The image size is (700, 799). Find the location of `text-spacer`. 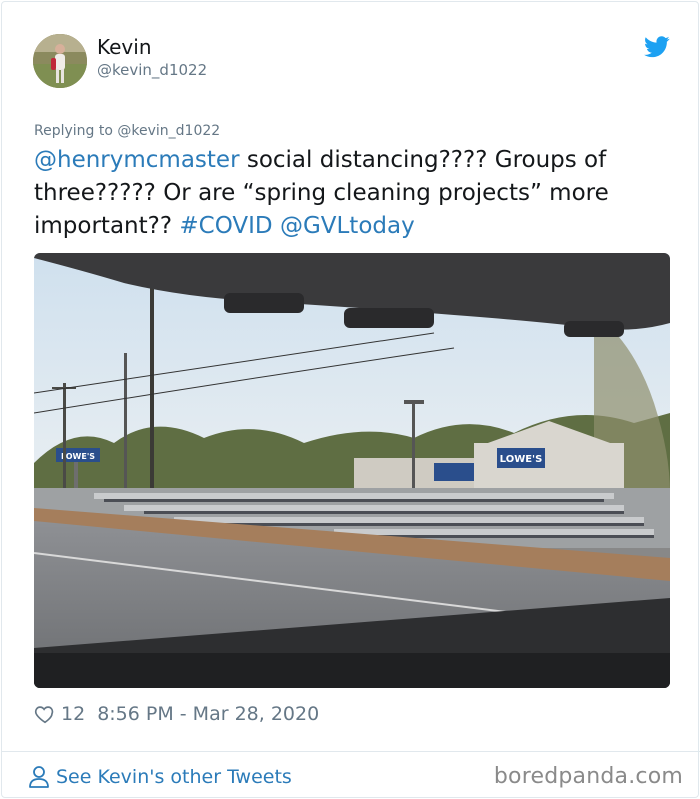

text-spacer is located at coordinates (276, 226).